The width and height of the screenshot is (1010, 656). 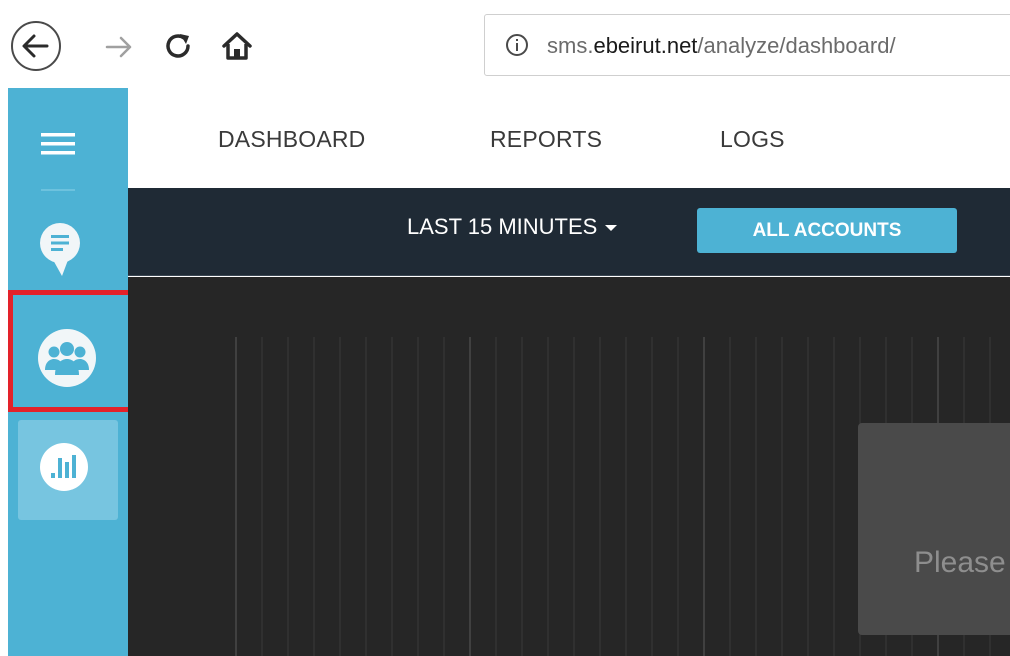 I want to click on sidebar-item-analyze, so click(x=68, y=470).